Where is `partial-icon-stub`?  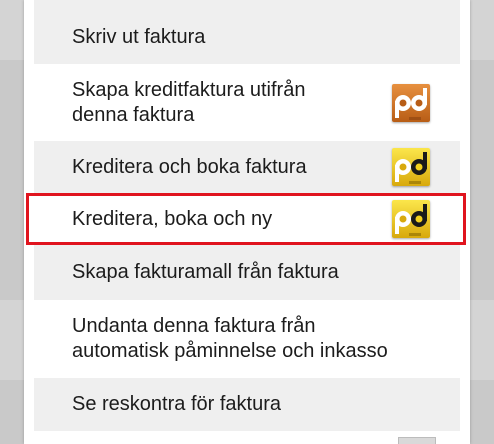 partial-icon-stub is located at coordinates (417, 440).